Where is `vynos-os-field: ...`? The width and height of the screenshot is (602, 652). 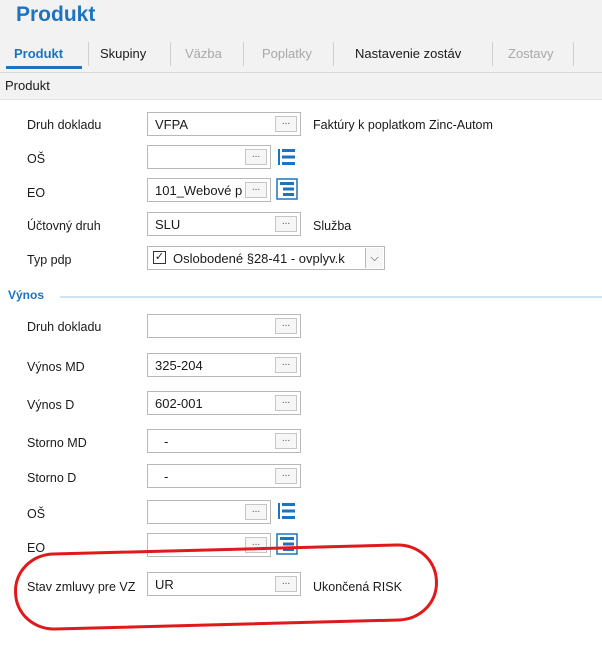
vynos-os-field: ... is located at coordinates (209, 512).